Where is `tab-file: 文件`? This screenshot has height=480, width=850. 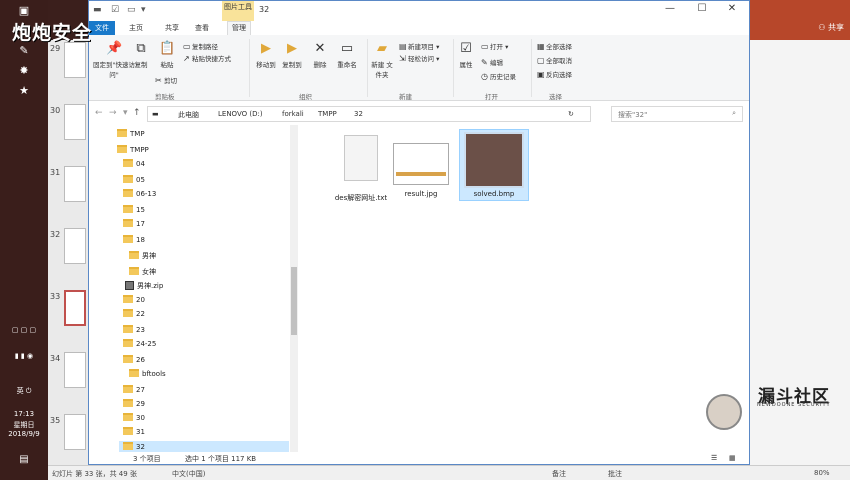 tab-file: 文件 is located at coordinates (102, 28).